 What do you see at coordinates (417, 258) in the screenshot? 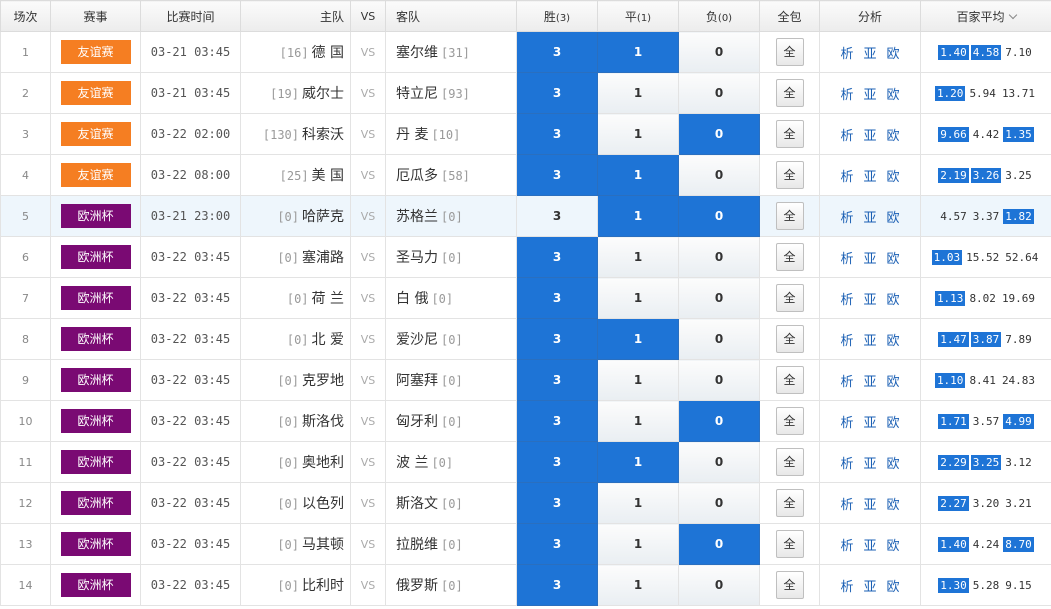
I see `away-team-name: 圣马力` at bounding box center [417, 258].